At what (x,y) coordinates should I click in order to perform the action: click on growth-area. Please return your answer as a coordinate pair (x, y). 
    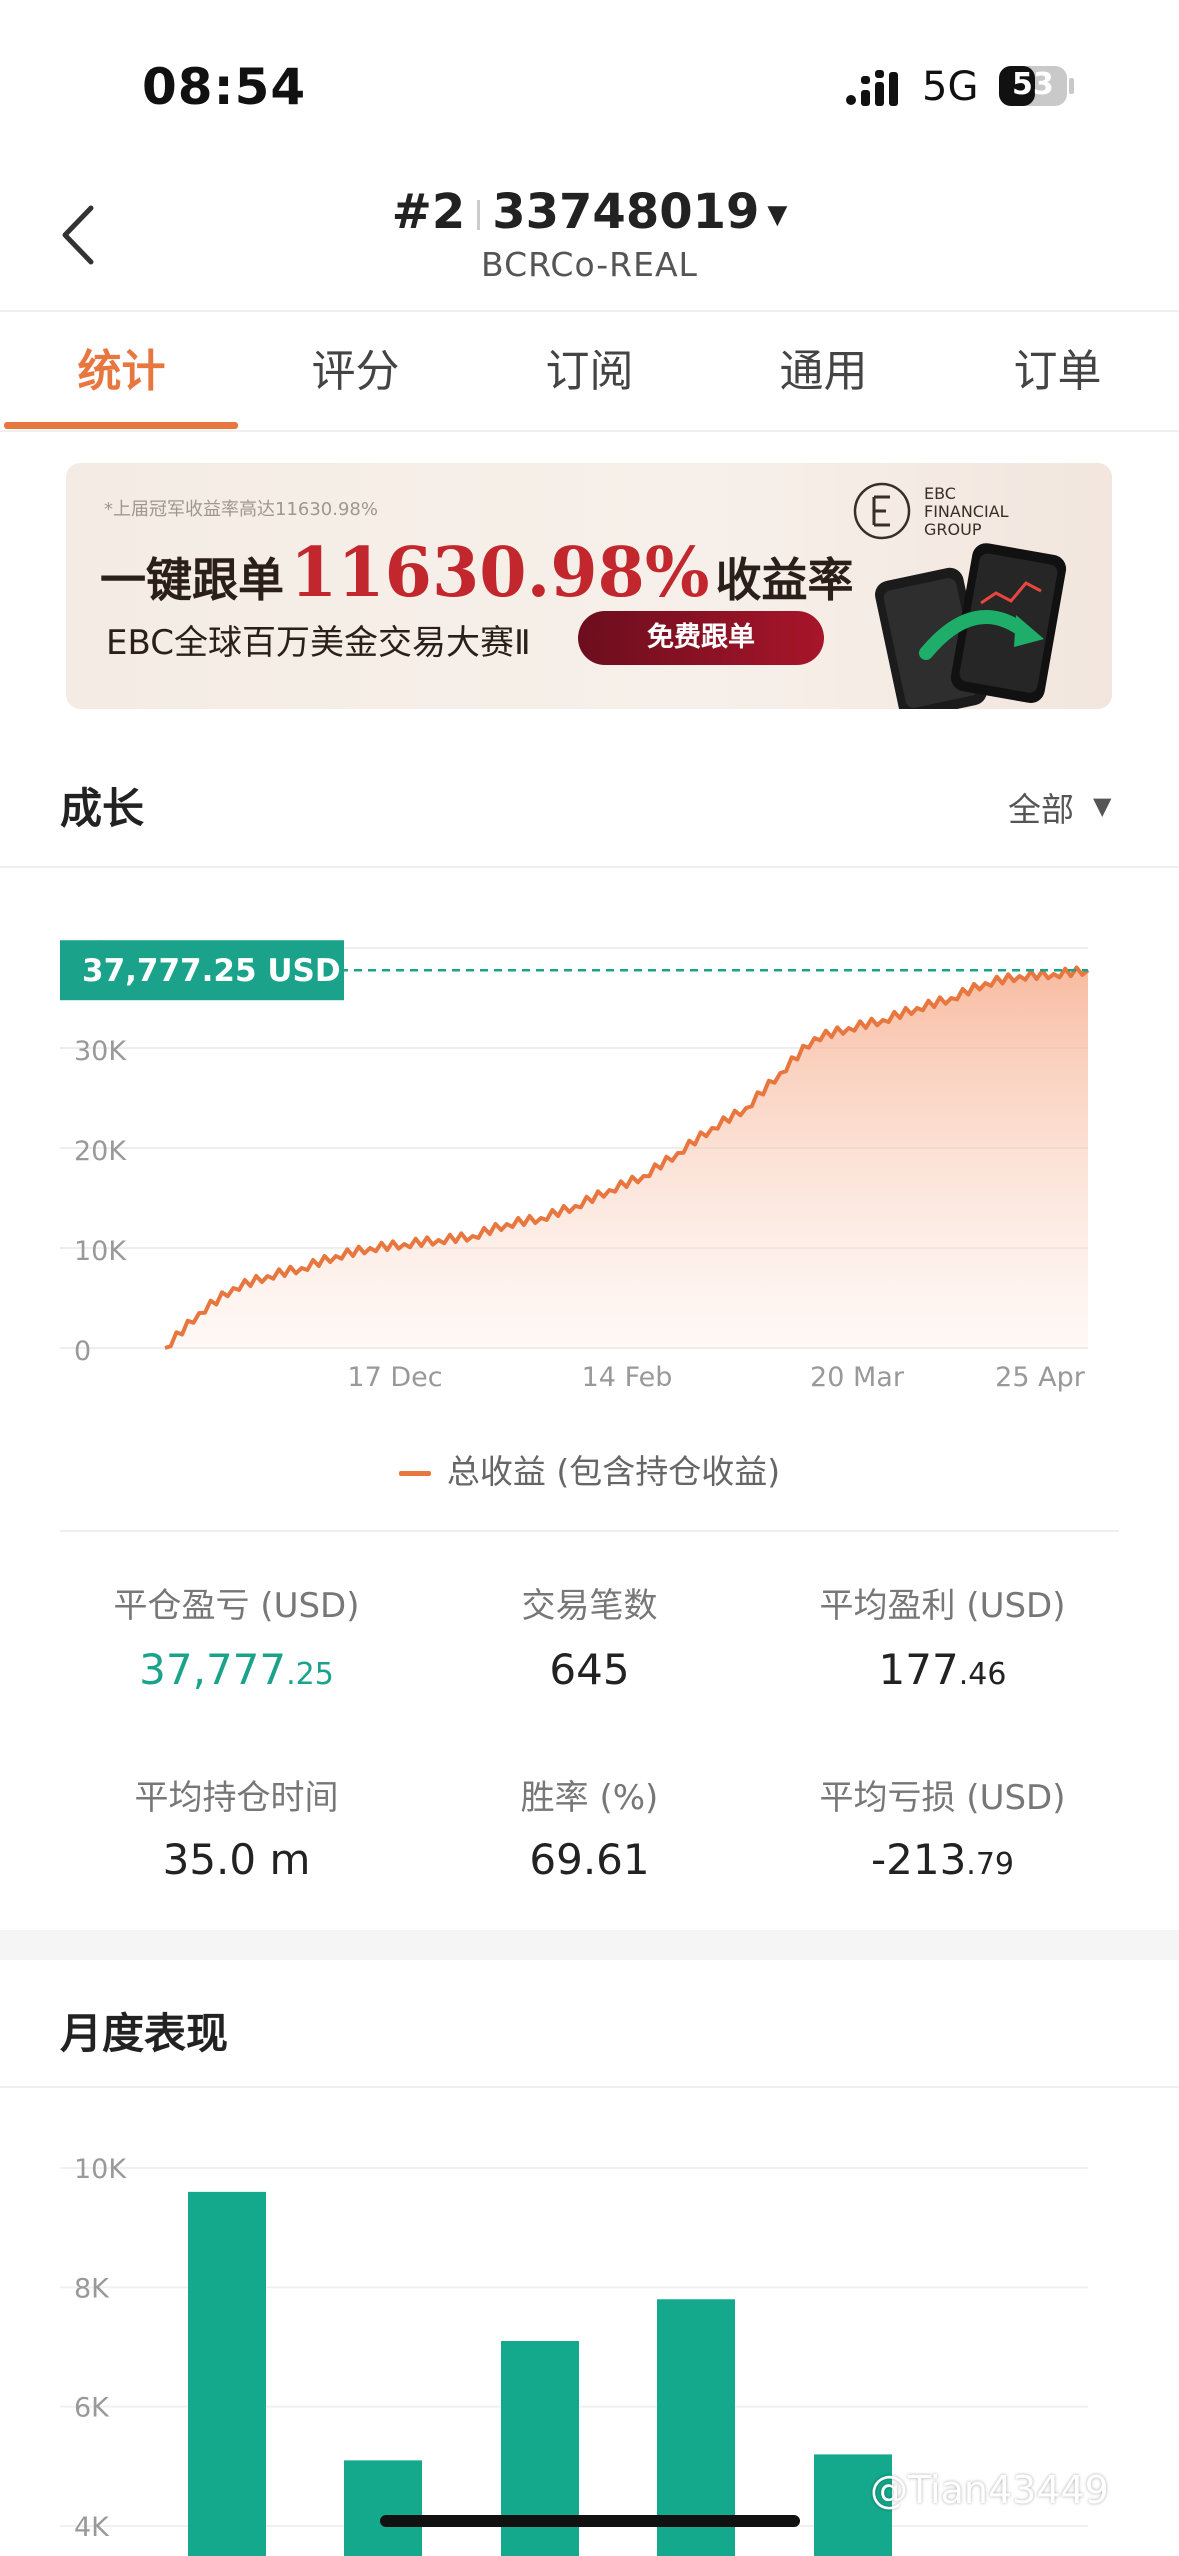
    Looking at the image, I should click on (626, 1157).